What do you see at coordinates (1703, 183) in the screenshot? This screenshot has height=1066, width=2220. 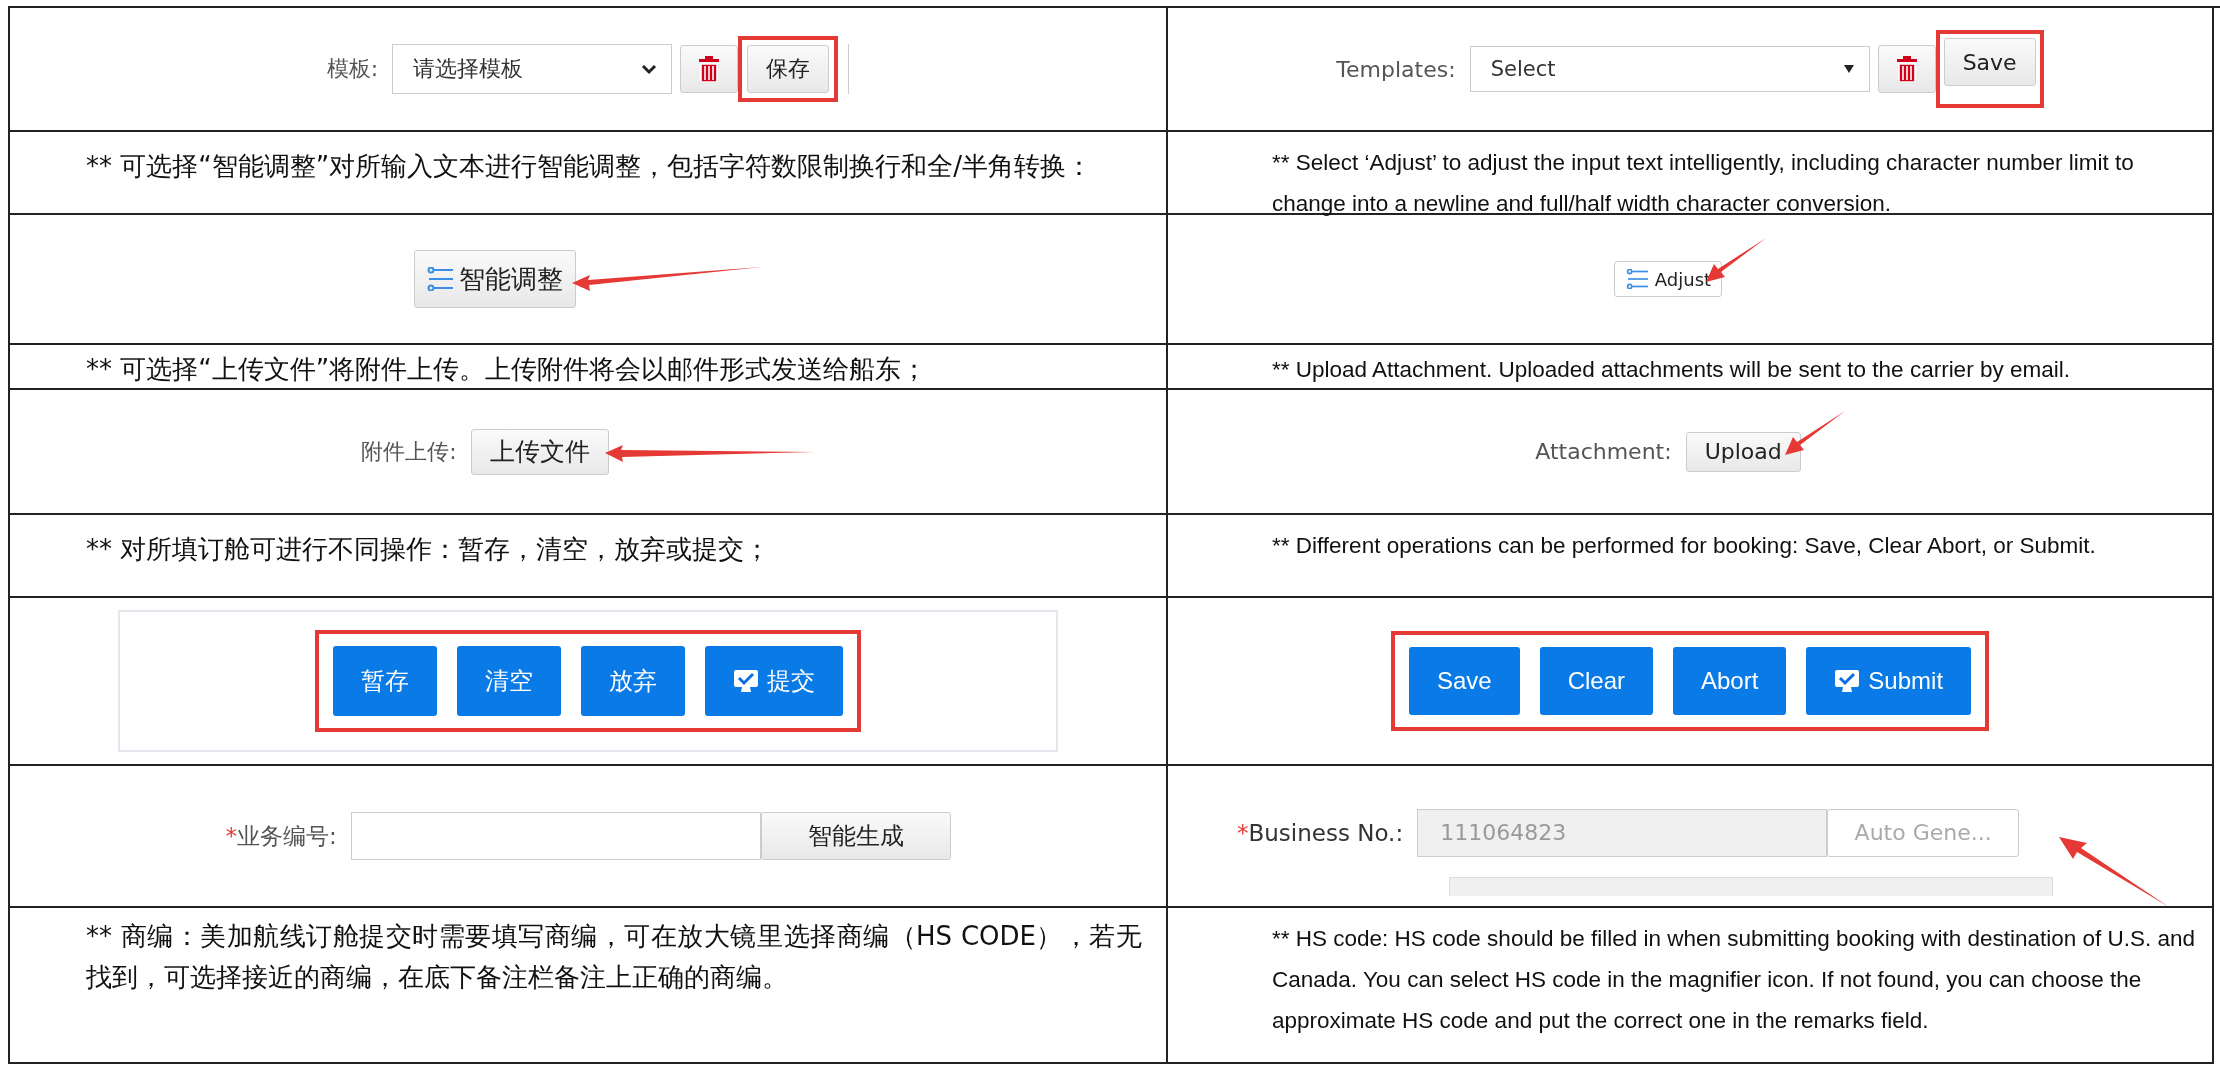 I see `description-text: ** Select ‘Adjust’ to adjust the input text intelligently, including character number limit to change into a newline and full/half width character conversion.` at bounding box center [1703, 183].